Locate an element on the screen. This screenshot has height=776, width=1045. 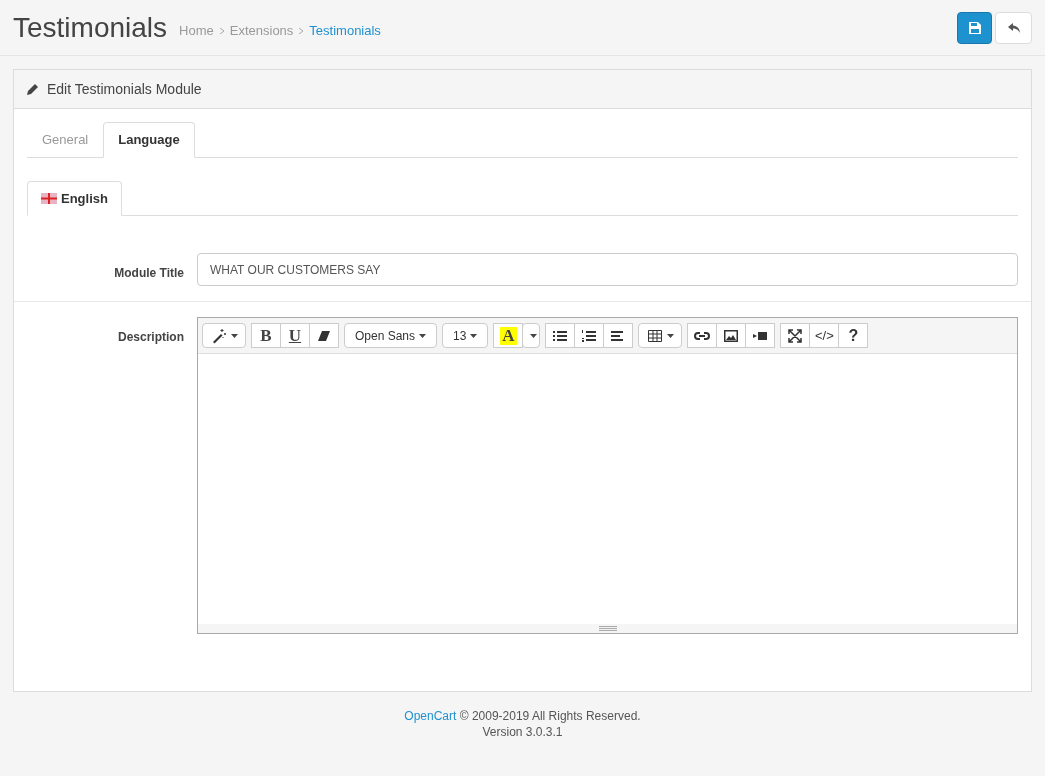
text-color-button: A is located at coordinates (508, 335).